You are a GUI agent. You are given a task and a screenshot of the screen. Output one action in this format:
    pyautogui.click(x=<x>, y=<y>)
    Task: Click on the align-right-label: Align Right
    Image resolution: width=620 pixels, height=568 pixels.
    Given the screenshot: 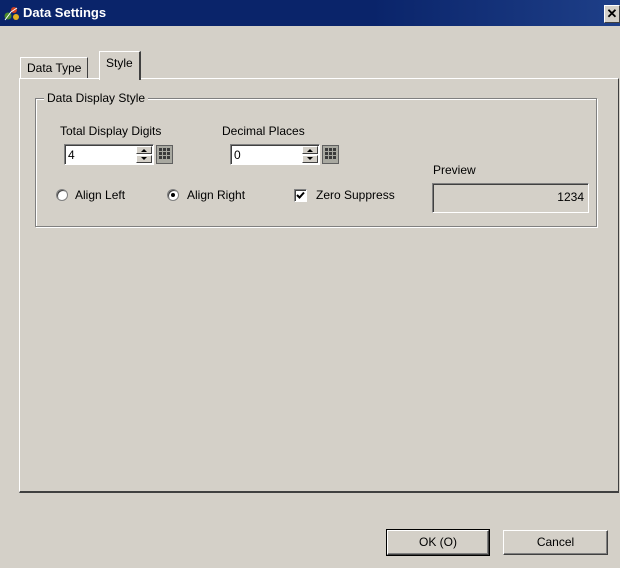 What is the action you would take?
    pyautogui.click(x=216, y=195)
    